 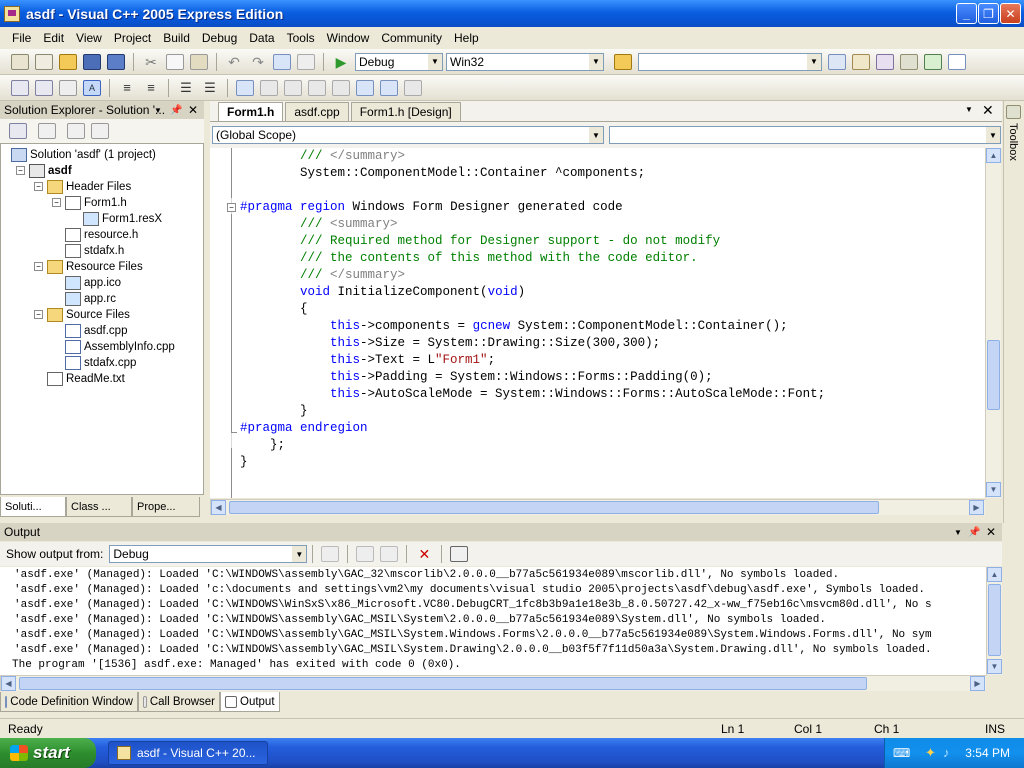 I want to click on collapse-region-icon: −, so click(x=231, y=207).